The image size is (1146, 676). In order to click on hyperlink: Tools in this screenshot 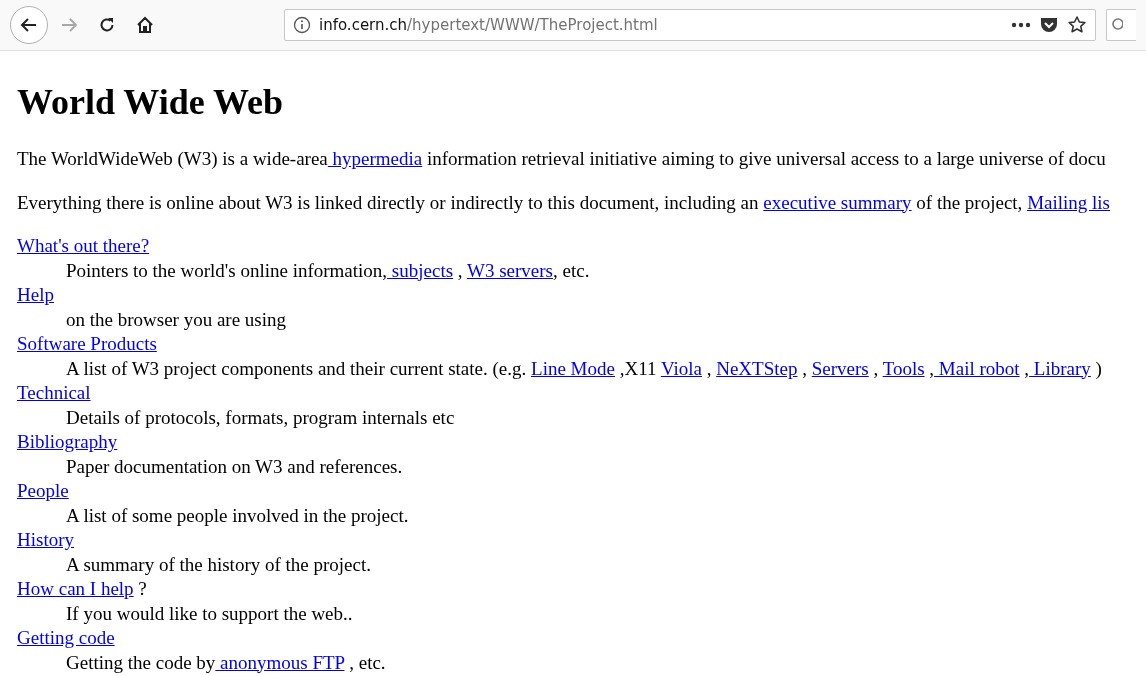, I will do `click(903, 368)`.